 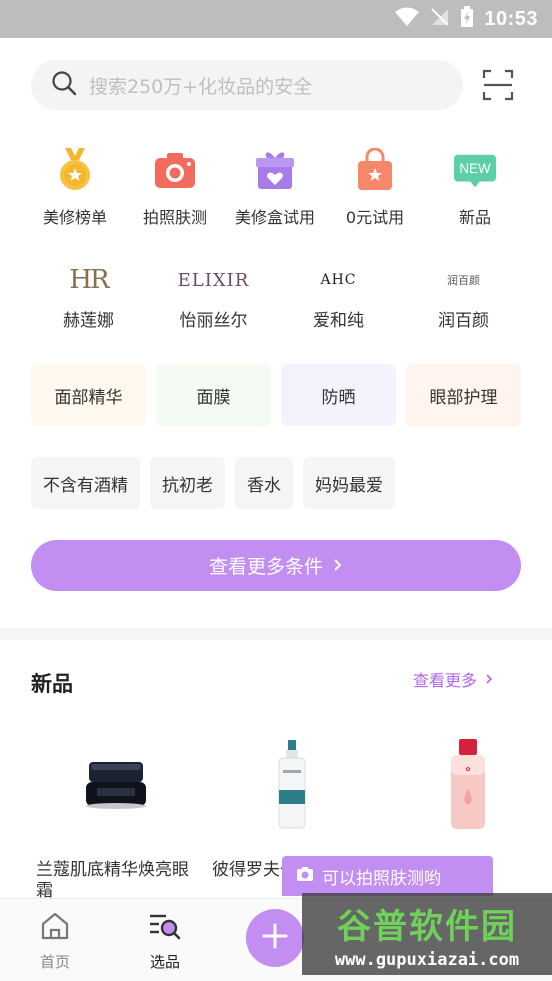 I want to click on new-badge-text: NEW, so click(x=475, y=168).